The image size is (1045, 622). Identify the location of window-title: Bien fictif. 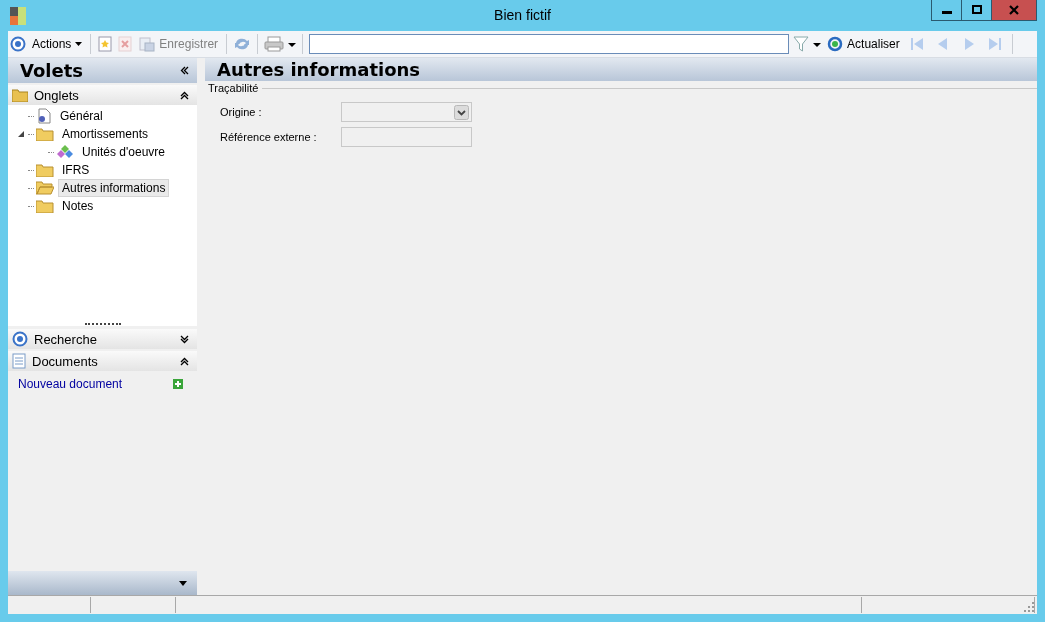
(522, 15).